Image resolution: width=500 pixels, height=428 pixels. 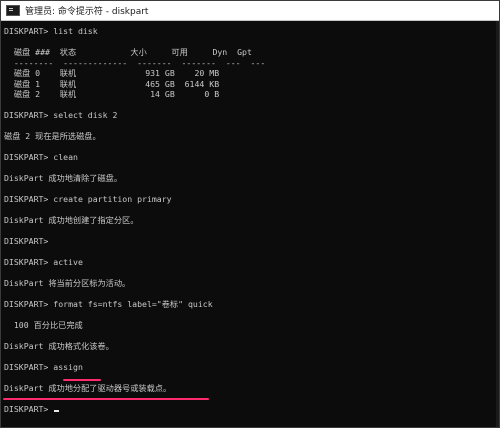 What do you see at coordinates (82, 380) in the screenshot?
I see `assign-underline` at bounding box center [82, 380].